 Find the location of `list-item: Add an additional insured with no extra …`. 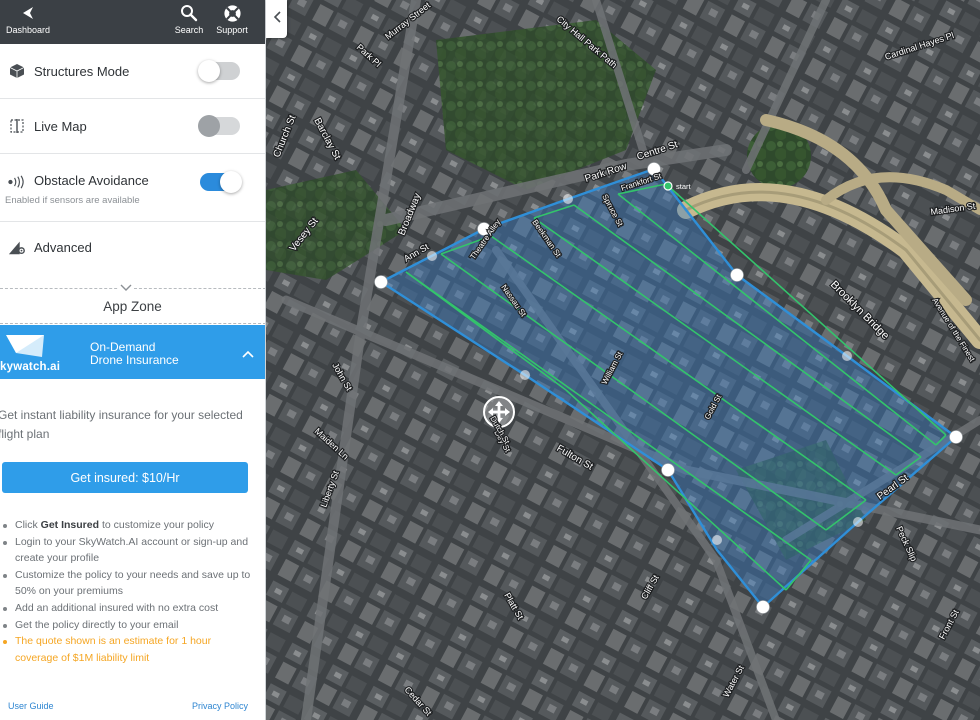

list-item: Add an additional insured with no extra … is located at coordinates (127, 608).